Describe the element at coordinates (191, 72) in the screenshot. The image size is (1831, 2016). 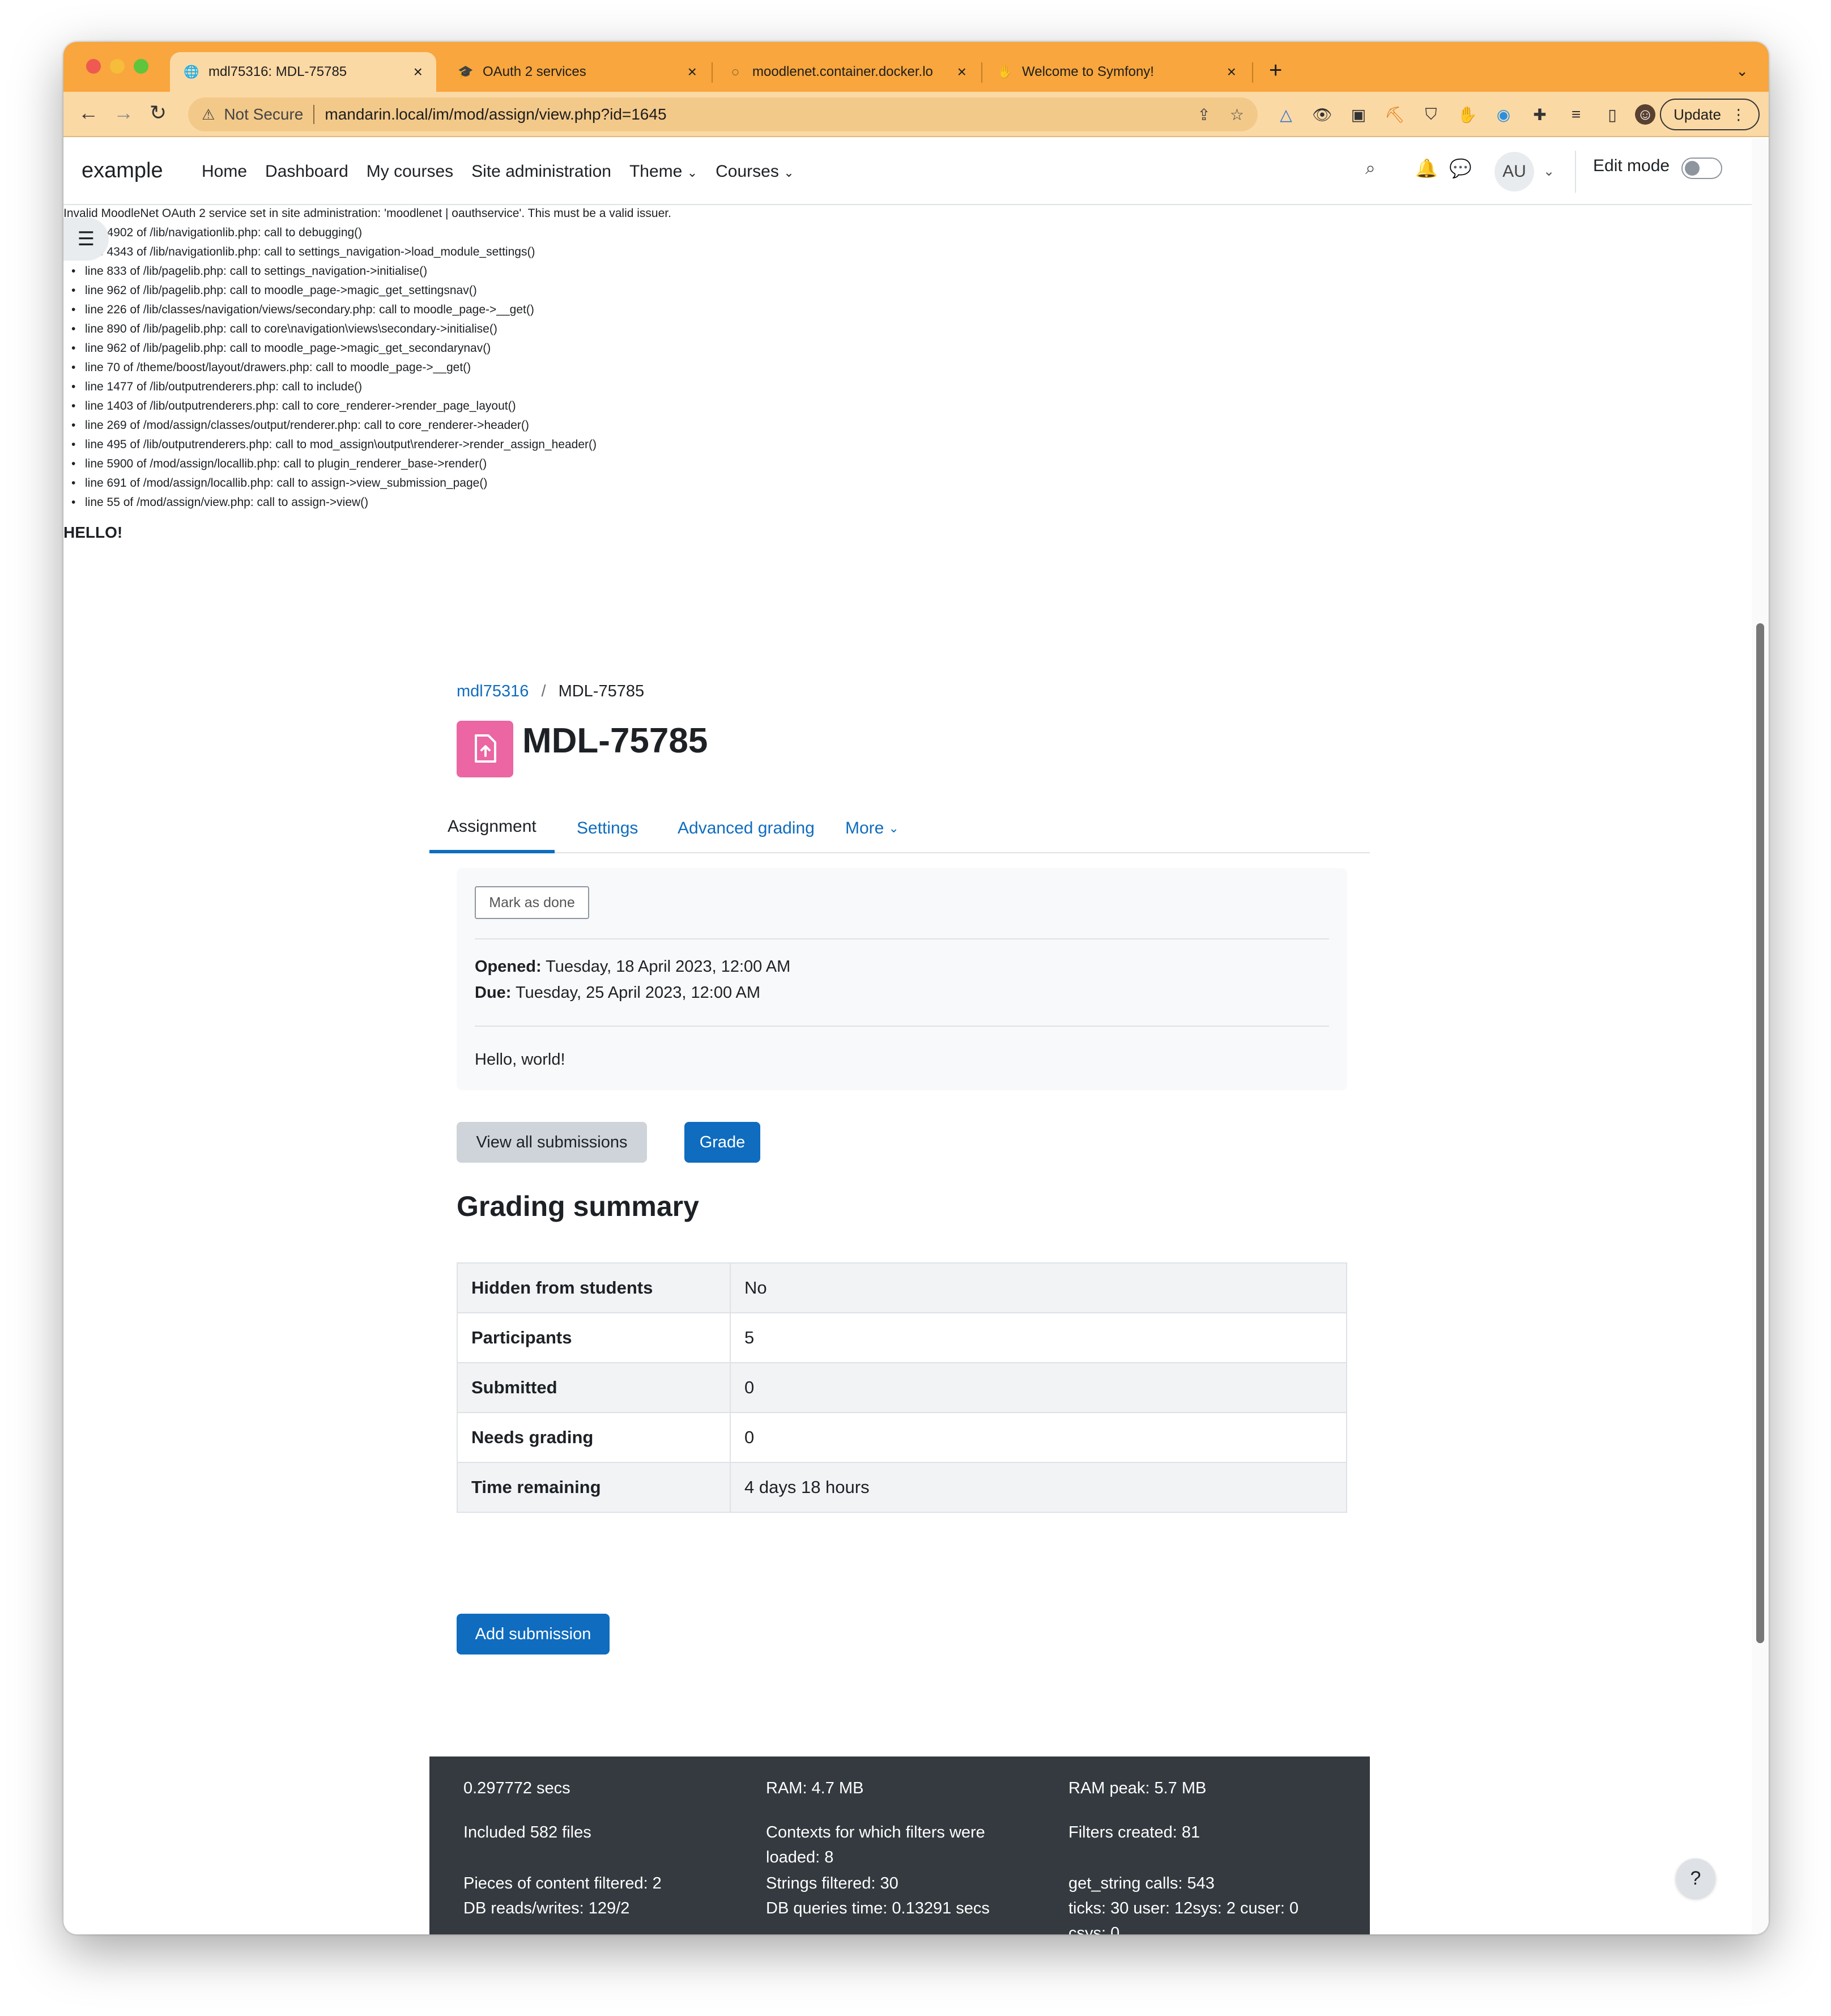
I see `globe-icon: 🌐` at that location.